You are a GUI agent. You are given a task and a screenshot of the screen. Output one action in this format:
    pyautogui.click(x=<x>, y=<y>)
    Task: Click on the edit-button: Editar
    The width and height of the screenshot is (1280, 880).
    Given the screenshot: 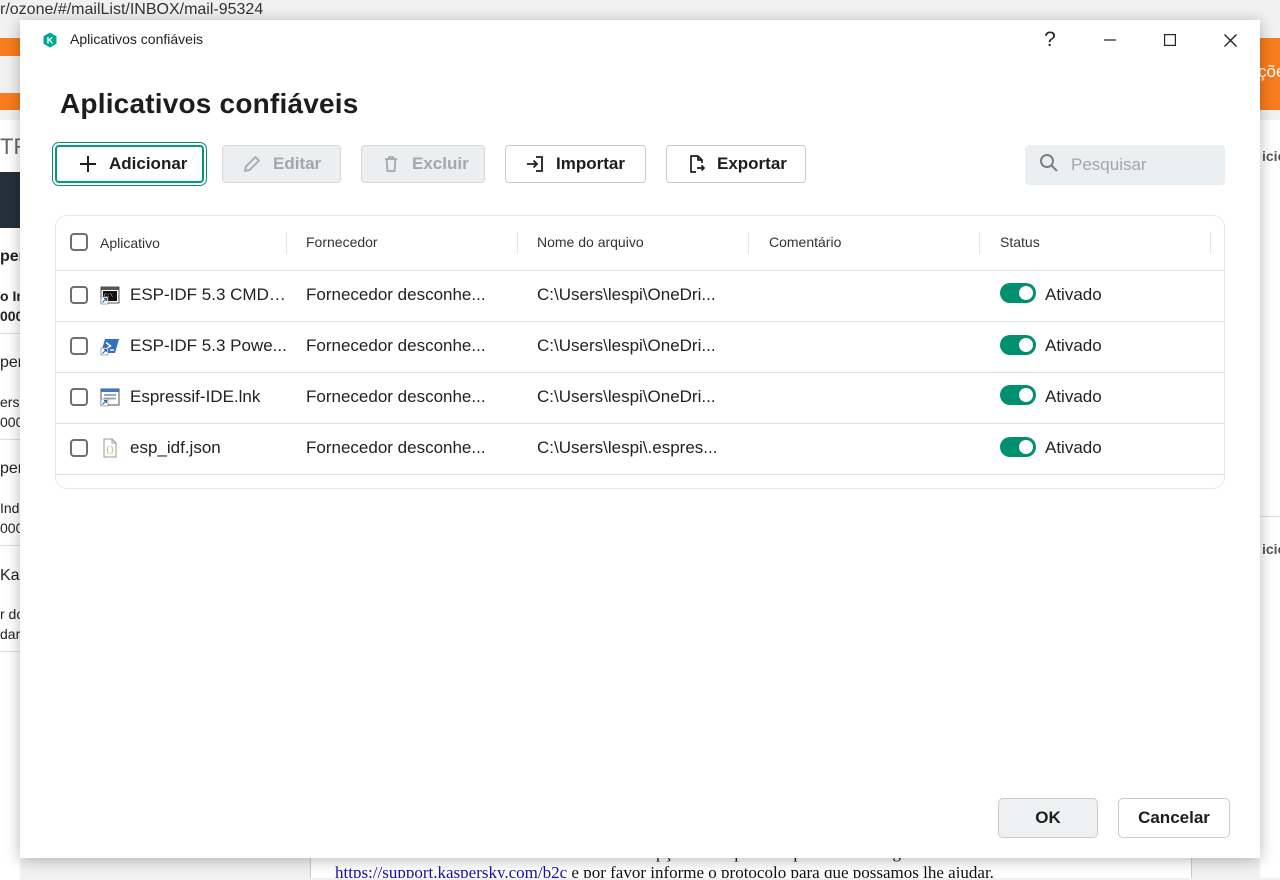 What is the action you would take?
    pyautogui.click(x=281, y=164)
    